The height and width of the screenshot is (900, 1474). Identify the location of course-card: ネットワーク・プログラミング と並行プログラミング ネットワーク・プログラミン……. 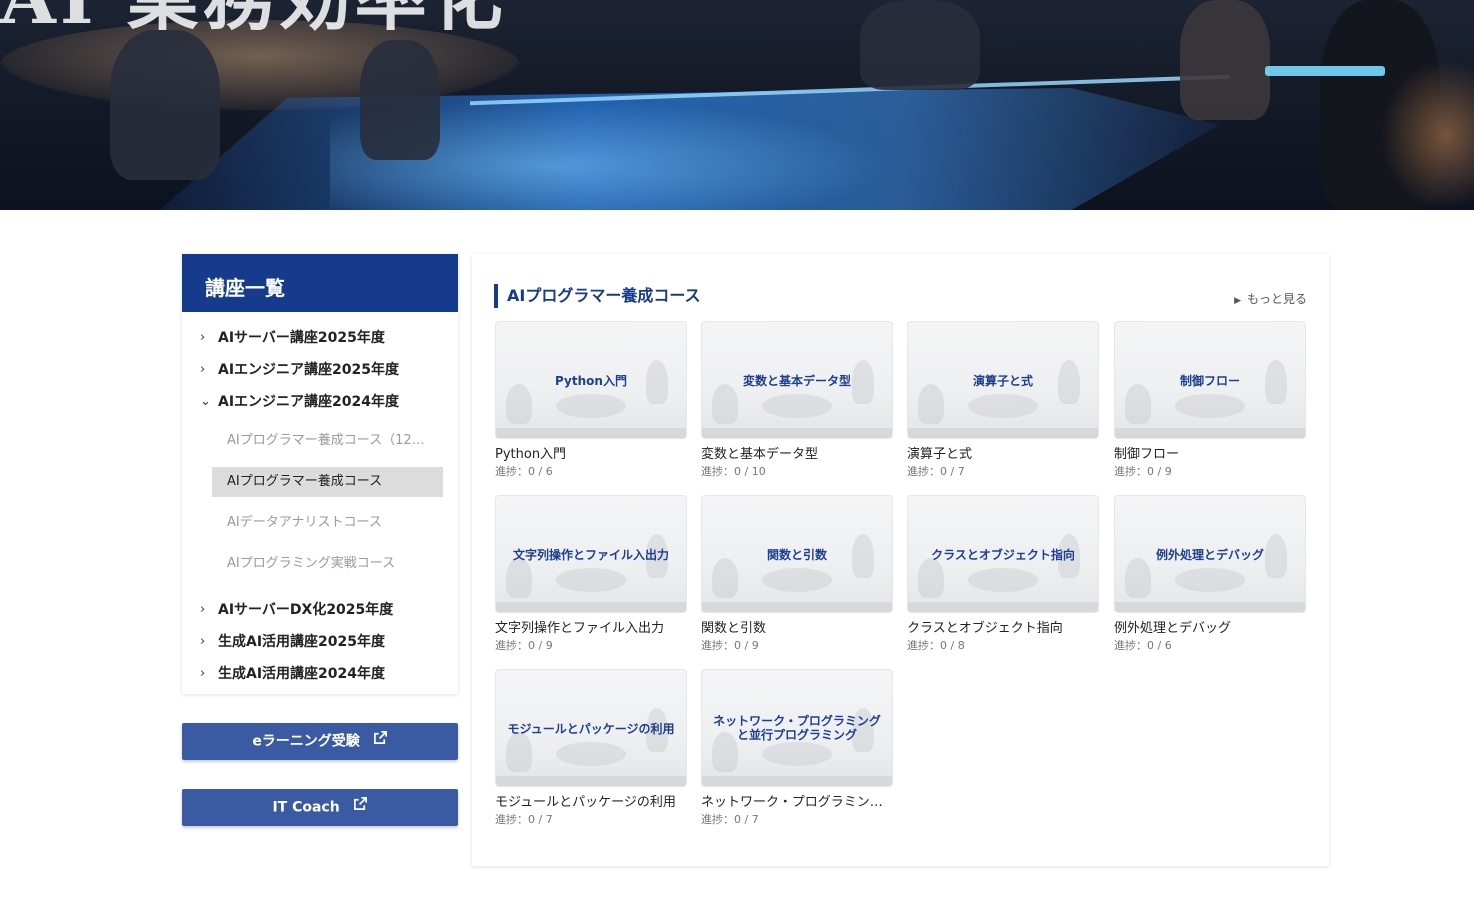
(797, 749).